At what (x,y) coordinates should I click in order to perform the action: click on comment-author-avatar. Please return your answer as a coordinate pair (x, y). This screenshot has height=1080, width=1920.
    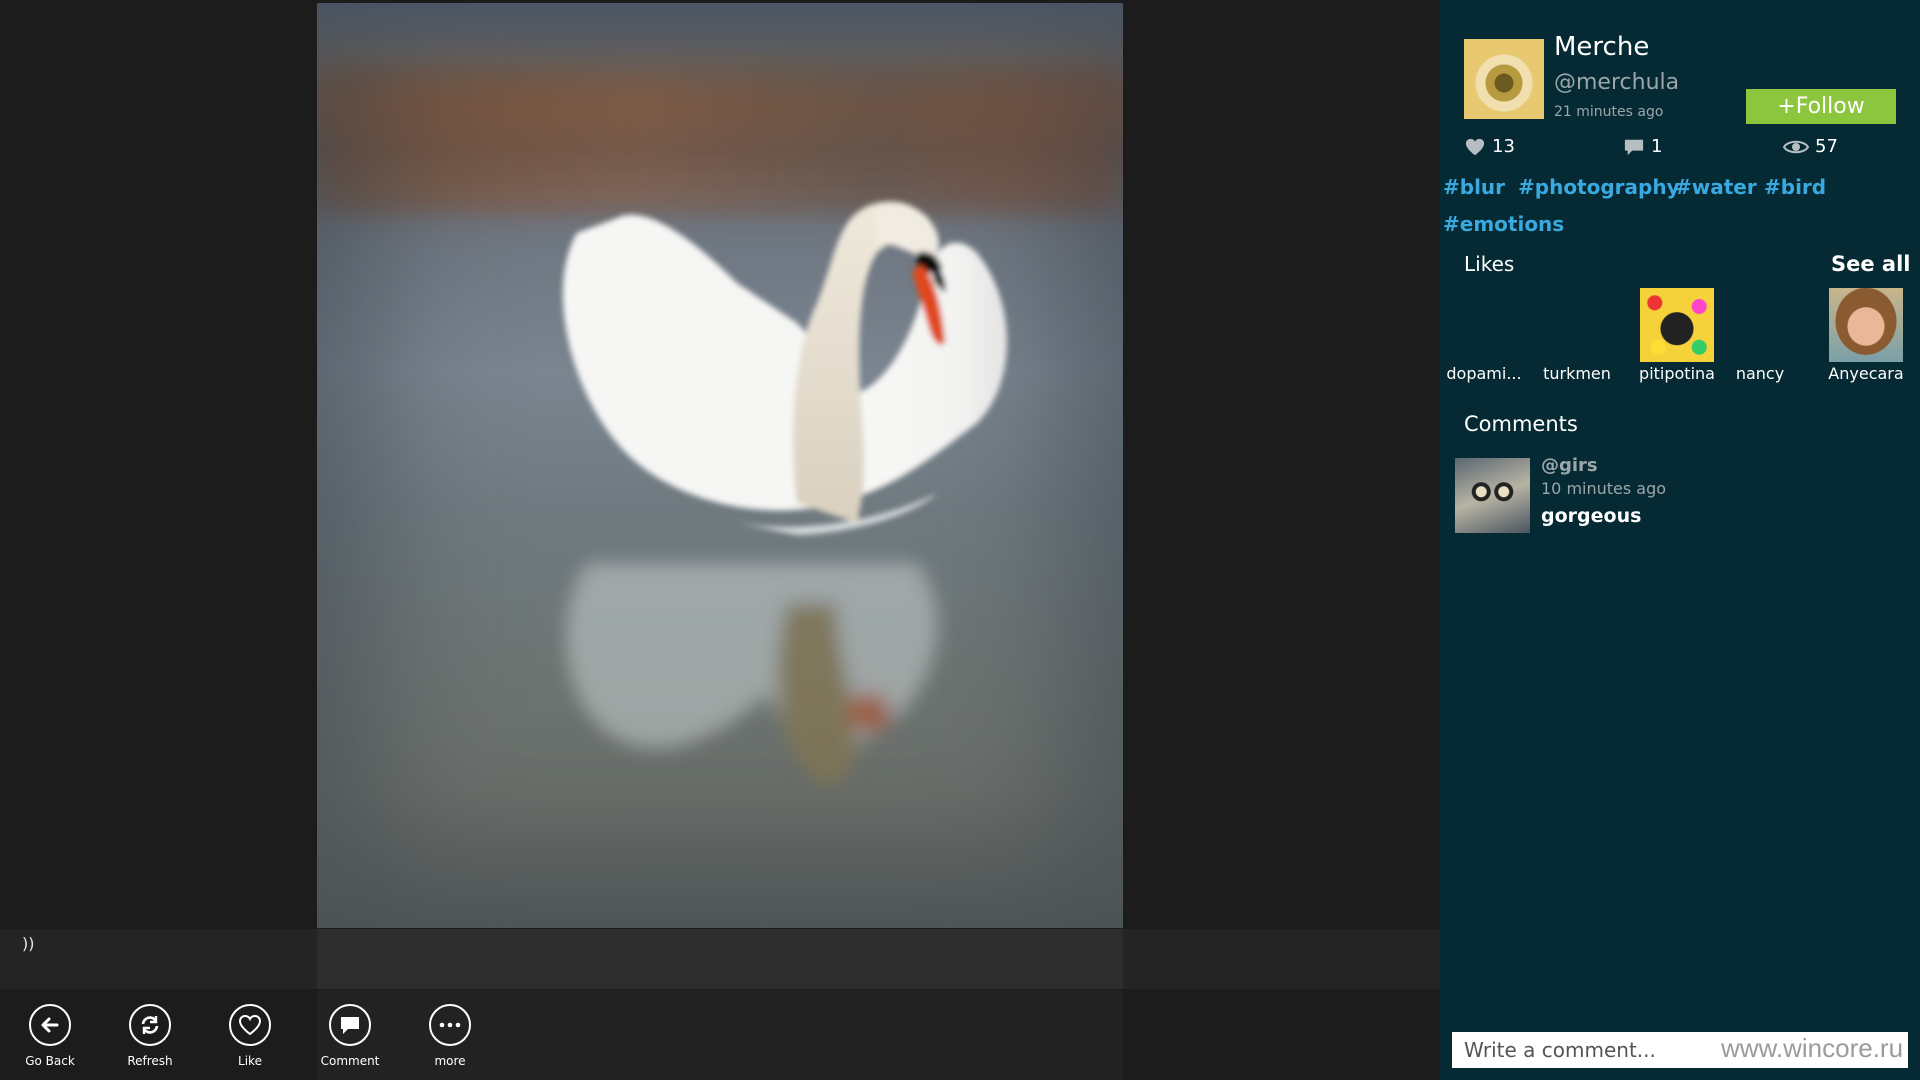
    Looking at the image, I should click on (1492, 495).